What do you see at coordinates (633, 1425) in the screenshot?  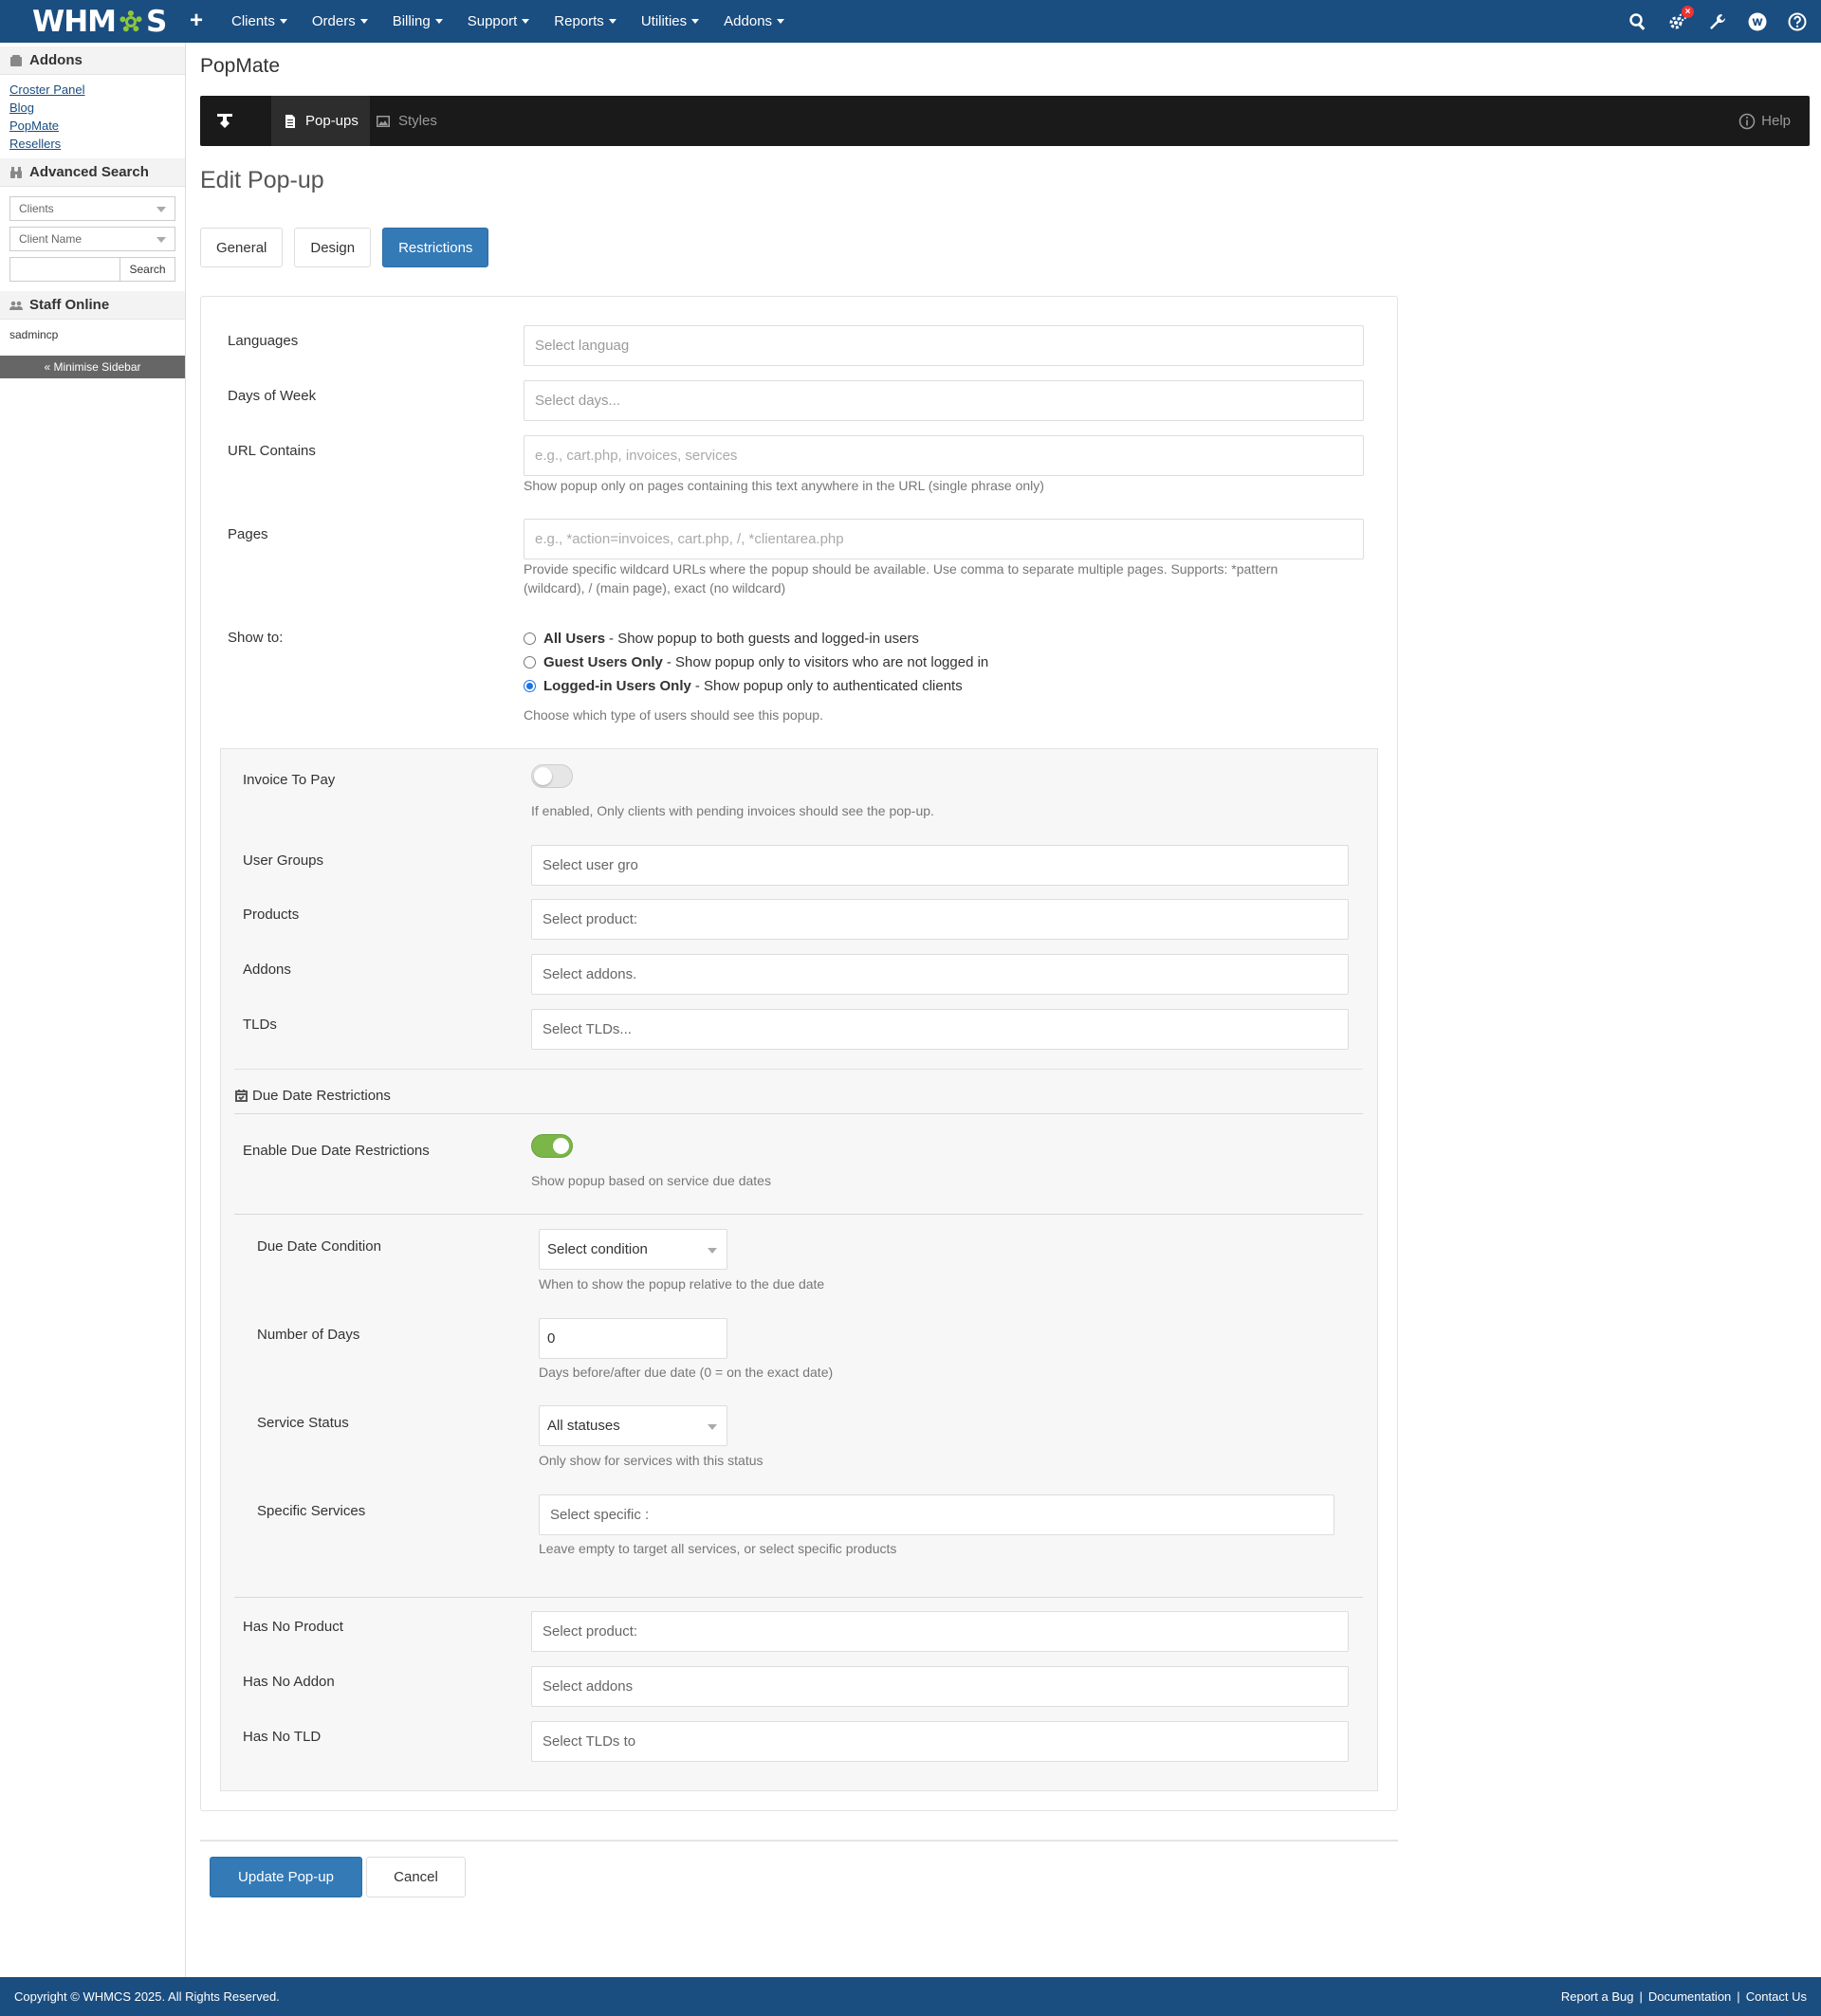 I see `service-status-select: All statuses` at bounding box center [633, 1425].